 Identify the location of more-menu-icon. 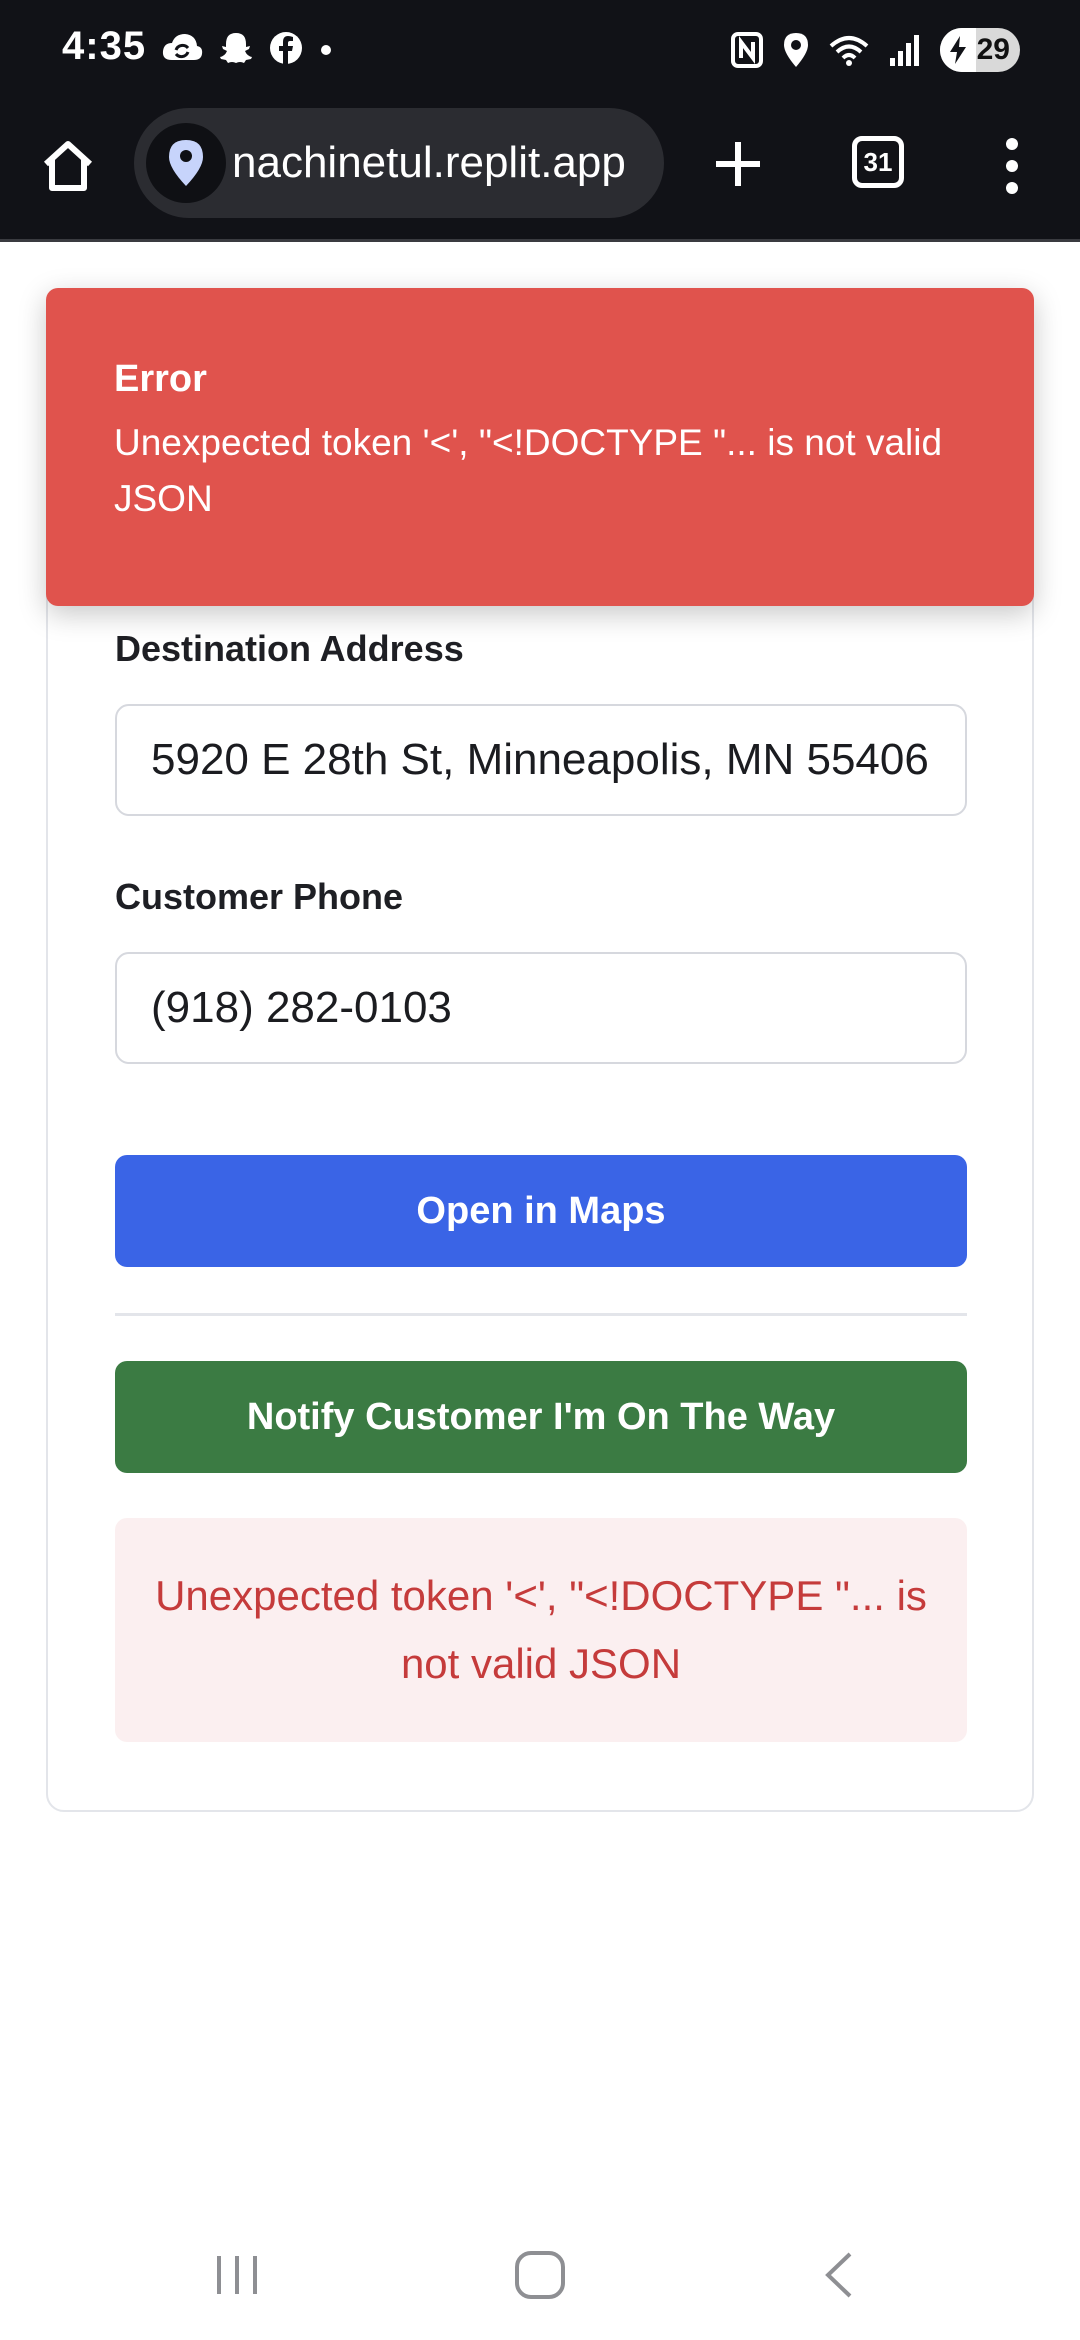
(1012, 166).